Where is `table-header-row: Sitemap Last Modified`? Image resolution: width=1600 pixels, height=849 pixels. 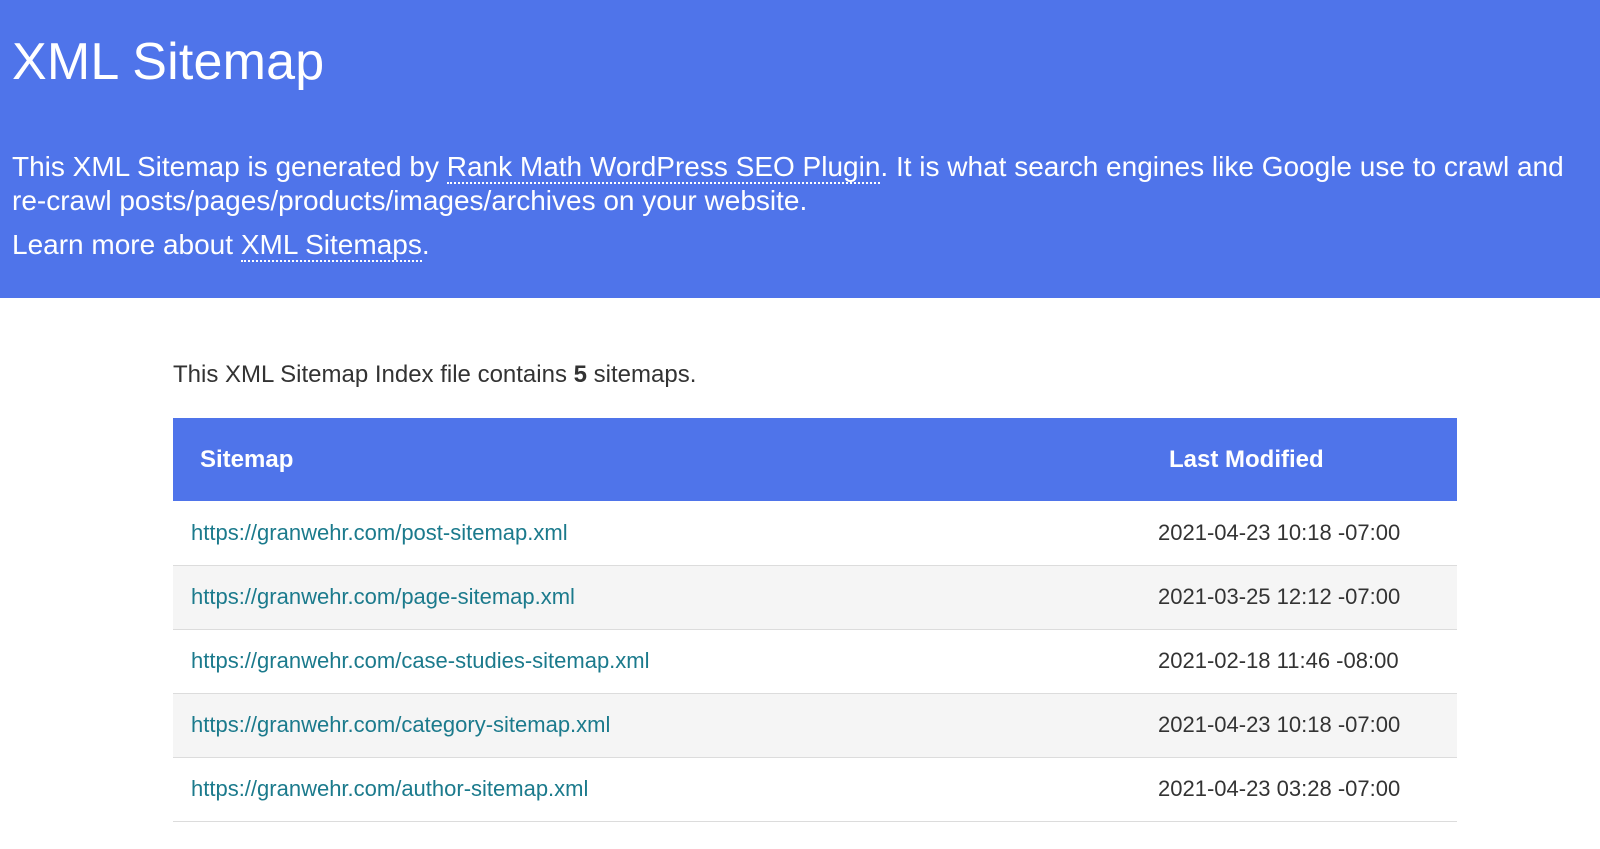
table-header-row: Sitemap Last Modified is located at coordinates (815, 459).